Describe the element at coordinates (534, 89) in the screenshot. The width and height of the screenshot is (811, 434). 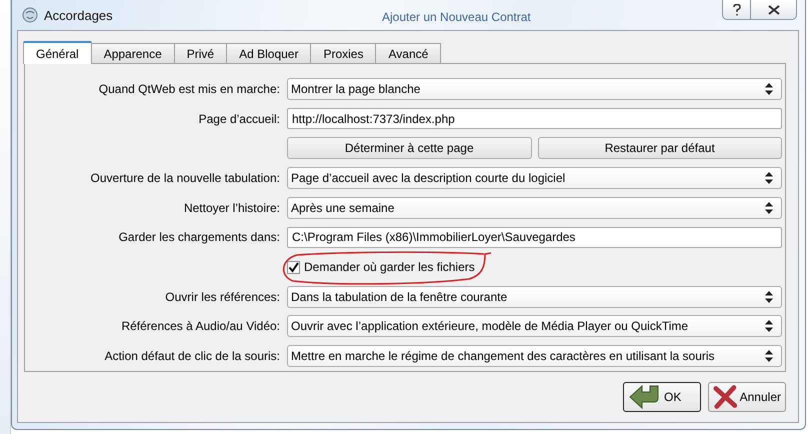
I see `dropdown: Montrer la page blanche` at that location.